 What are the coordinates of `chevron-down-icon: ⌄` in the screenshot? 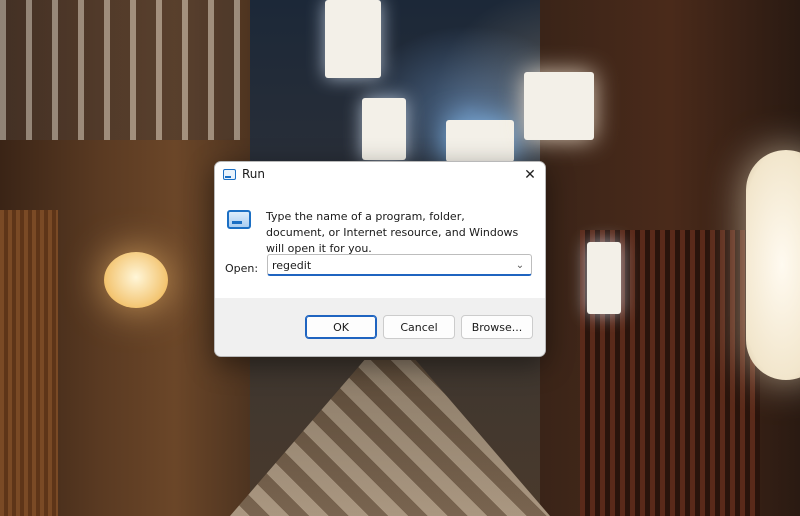 It's located at (520, 265).